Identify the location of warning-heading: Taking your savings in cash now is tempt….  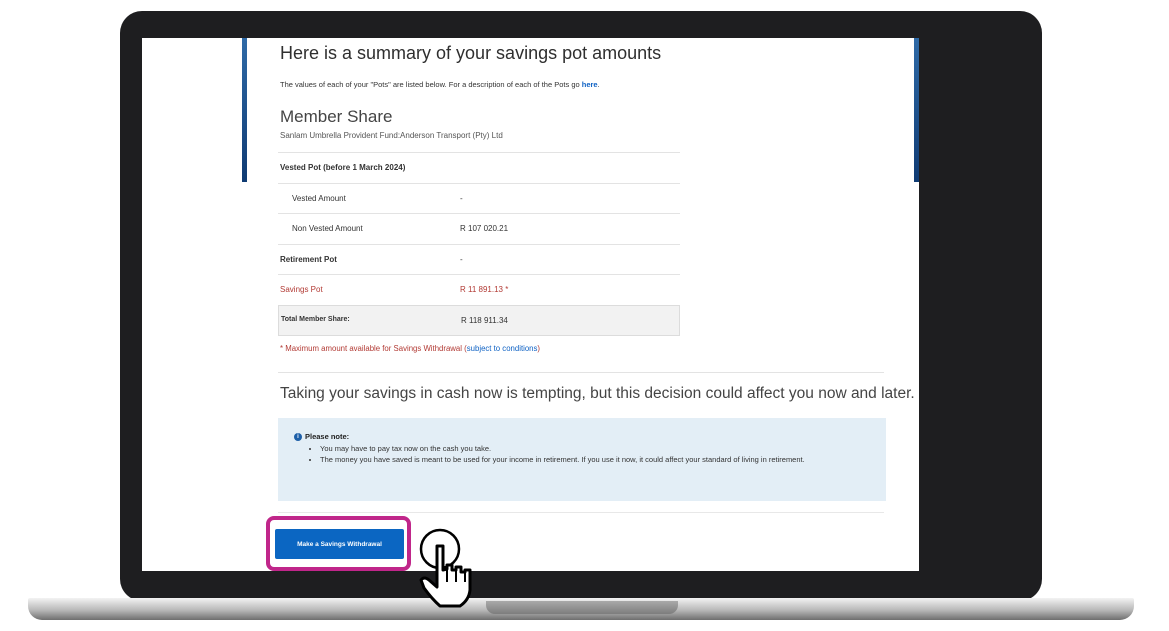
(597, 393).